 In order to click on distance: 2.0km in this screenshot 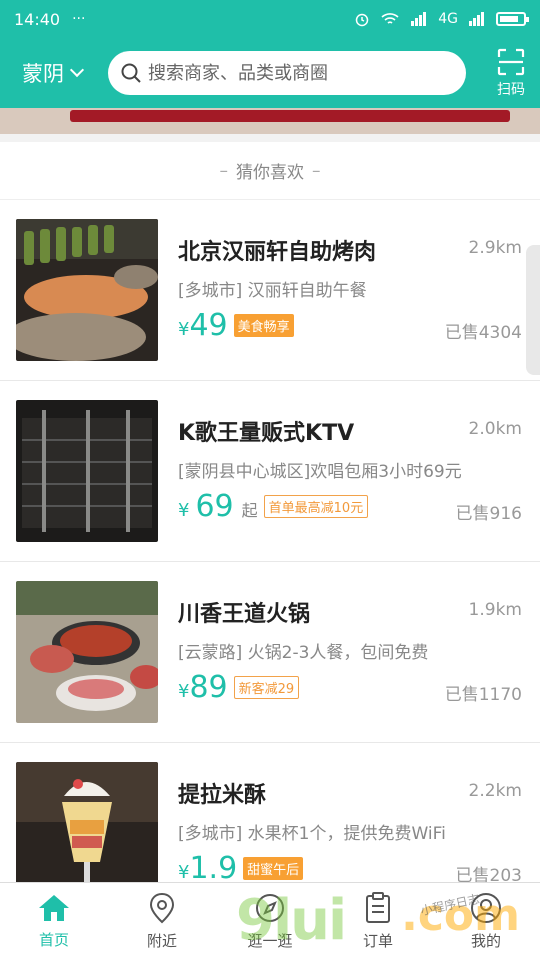, I will do `click(495, 429)`.